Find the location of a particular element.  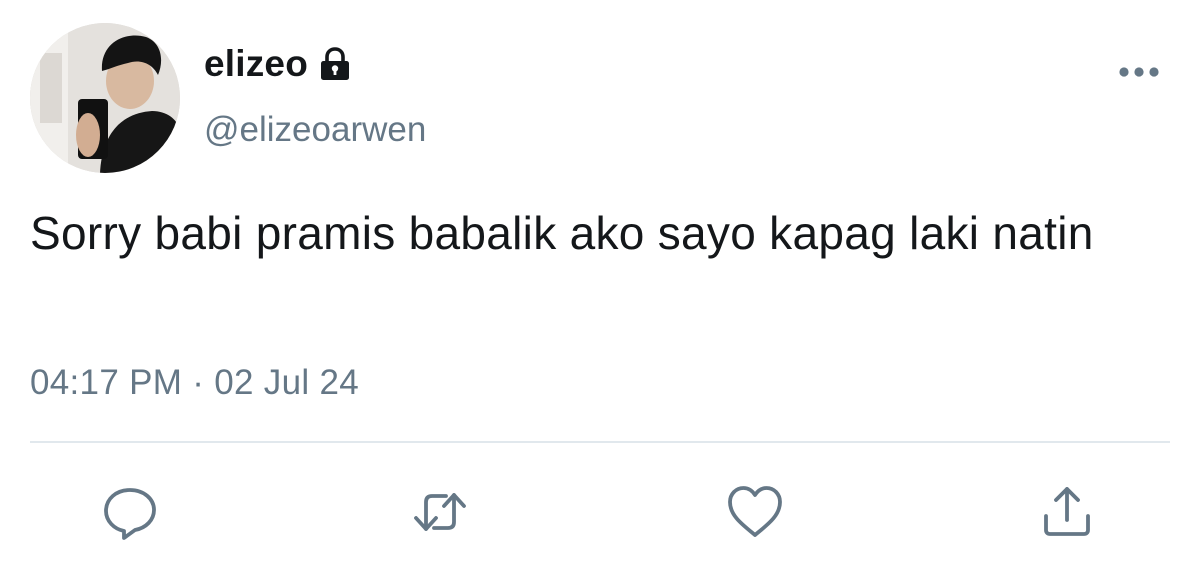

avatar-photo is located at coordinates (105, 98).